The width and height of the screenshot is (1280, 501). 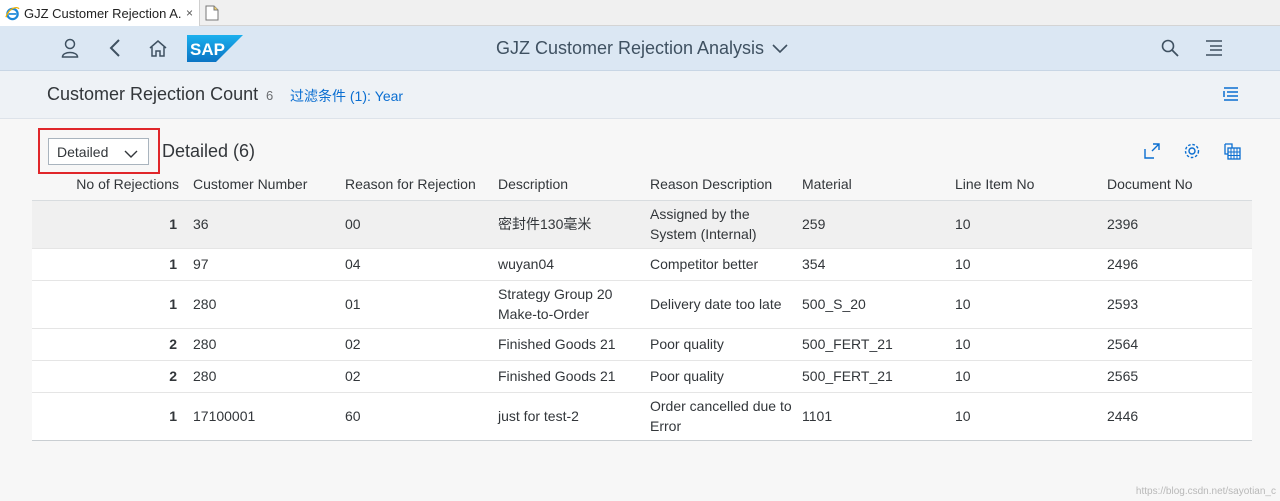 What do you see at coordinates (718, 264) in the screenshot?
I see `cell-reason-description: Competitor better` at bounding box center [718, 264].